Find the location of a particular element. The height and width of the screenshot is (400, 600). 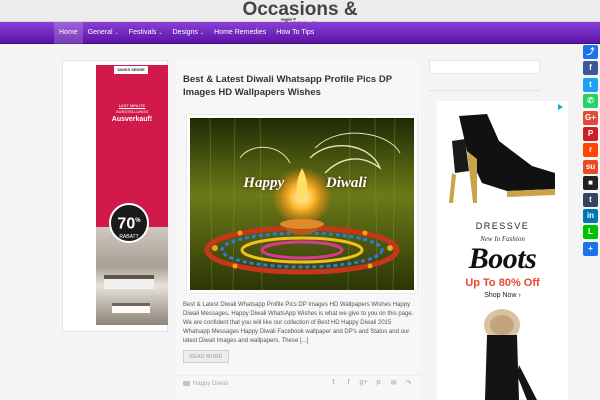

nav-item-label: How To Tips is located at coordinates (295, 32).